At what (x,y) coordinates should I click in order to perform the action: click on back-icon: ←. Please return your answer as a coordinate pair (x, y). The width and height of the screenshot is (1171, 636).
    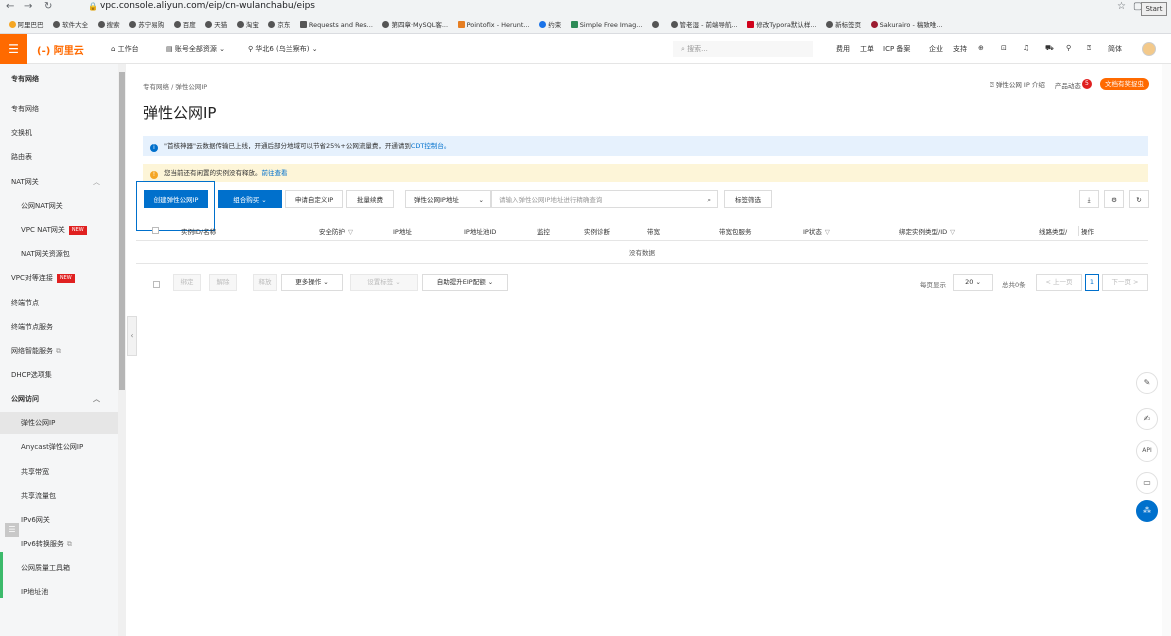
    Looking at the image, I should click on (10, 6).